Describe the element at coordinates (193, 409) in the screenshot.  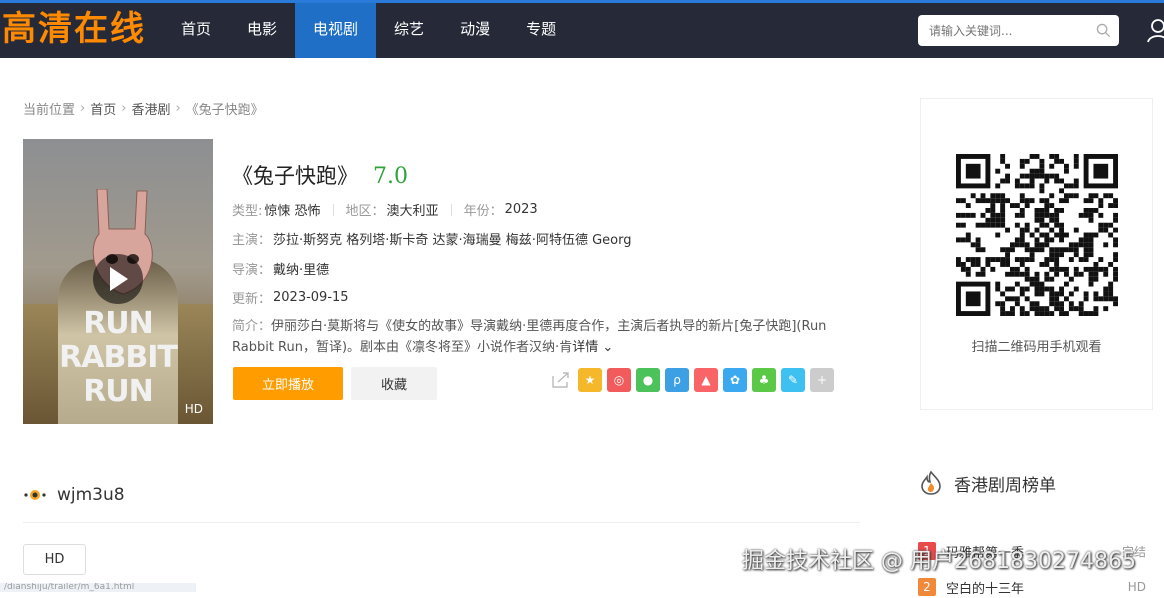
I see `quality-badge: HD` at that location.